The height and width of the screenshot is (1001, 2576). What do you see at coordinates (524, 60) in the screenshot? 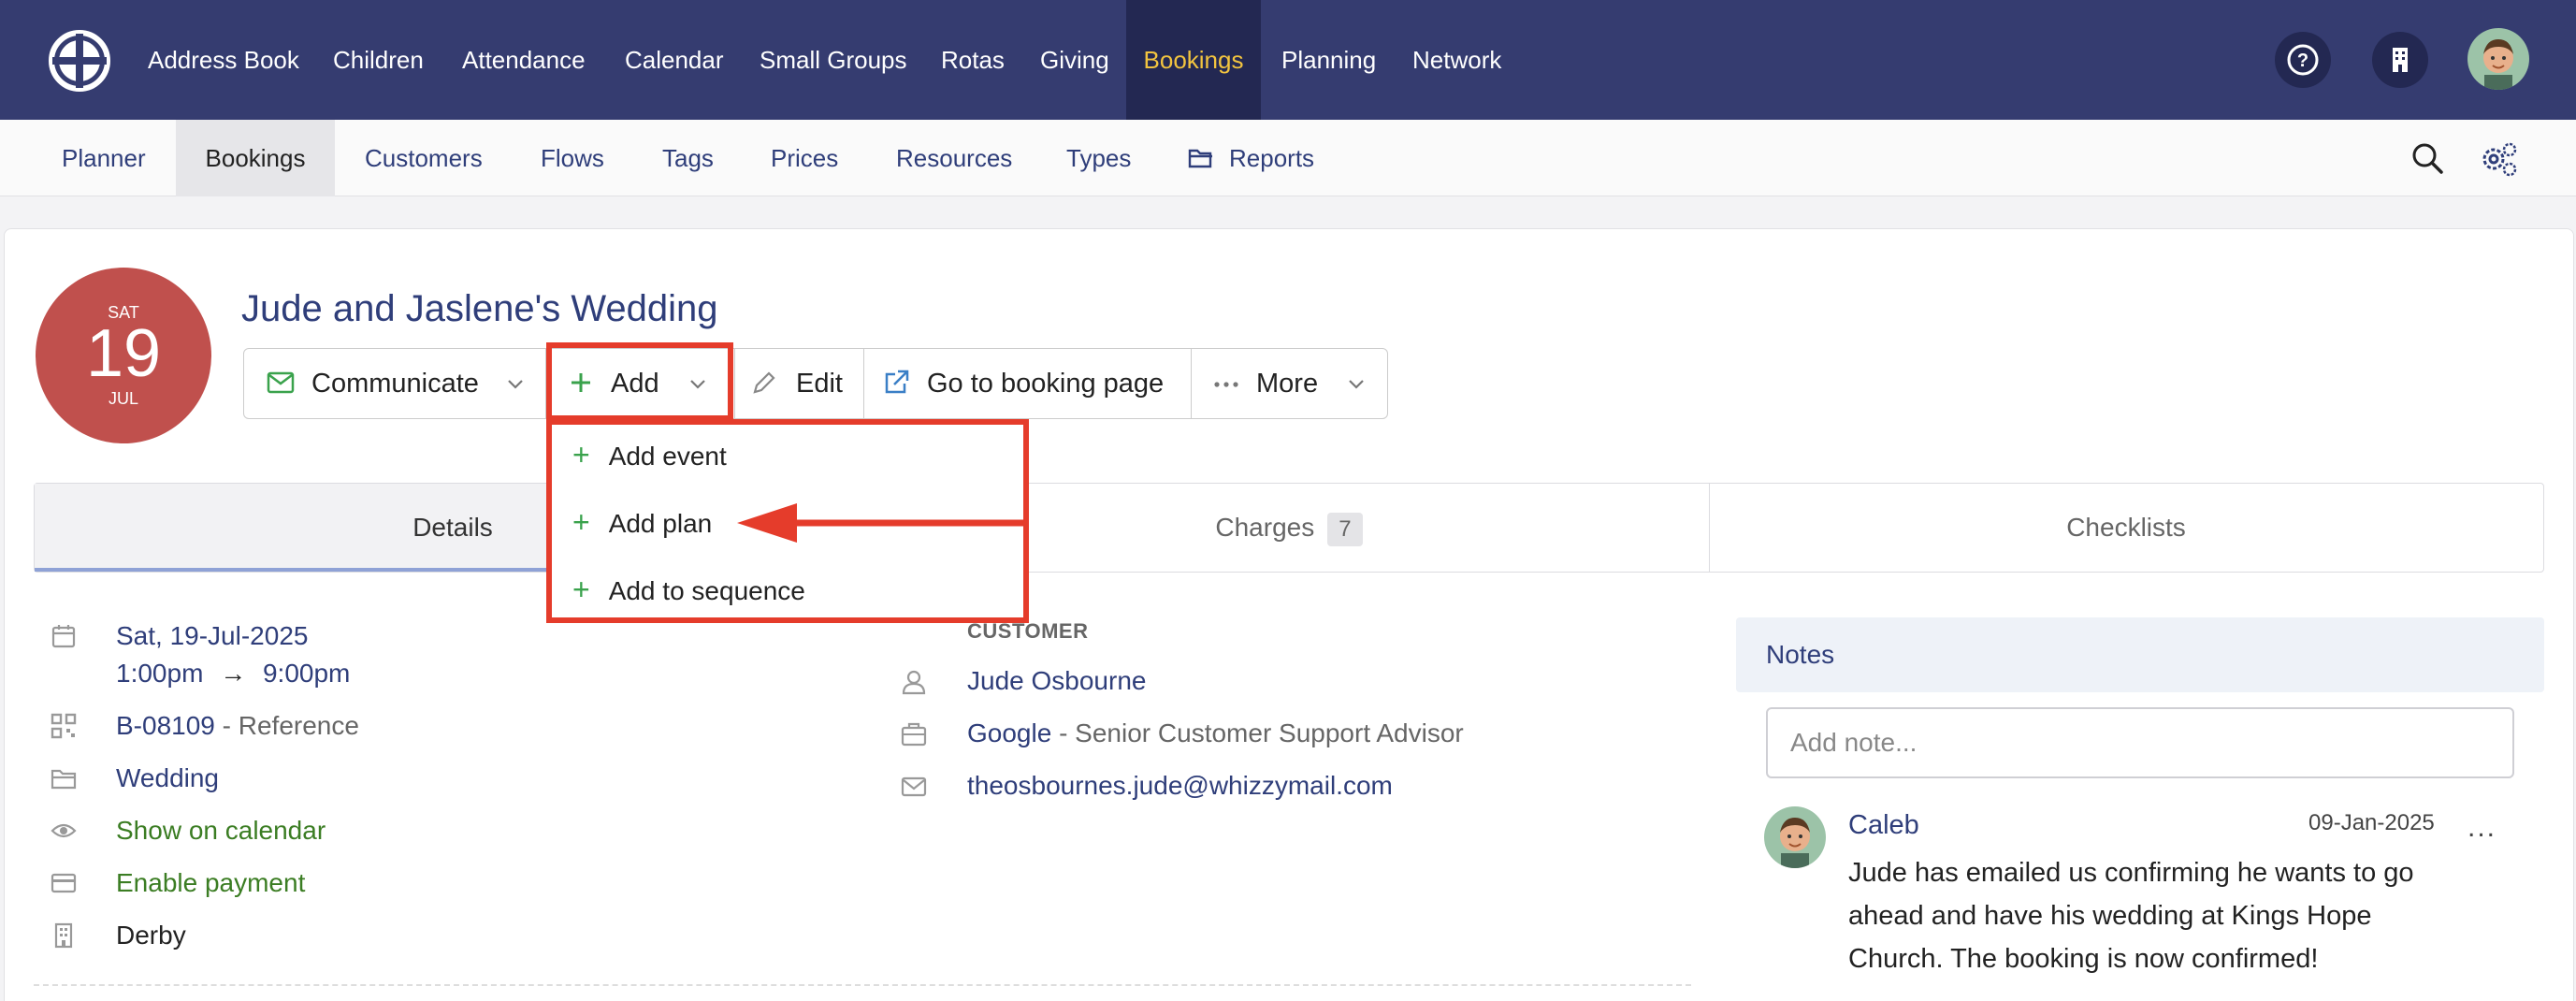
I see `nav-attendance: Attendance` at bounding box center [524, 60].